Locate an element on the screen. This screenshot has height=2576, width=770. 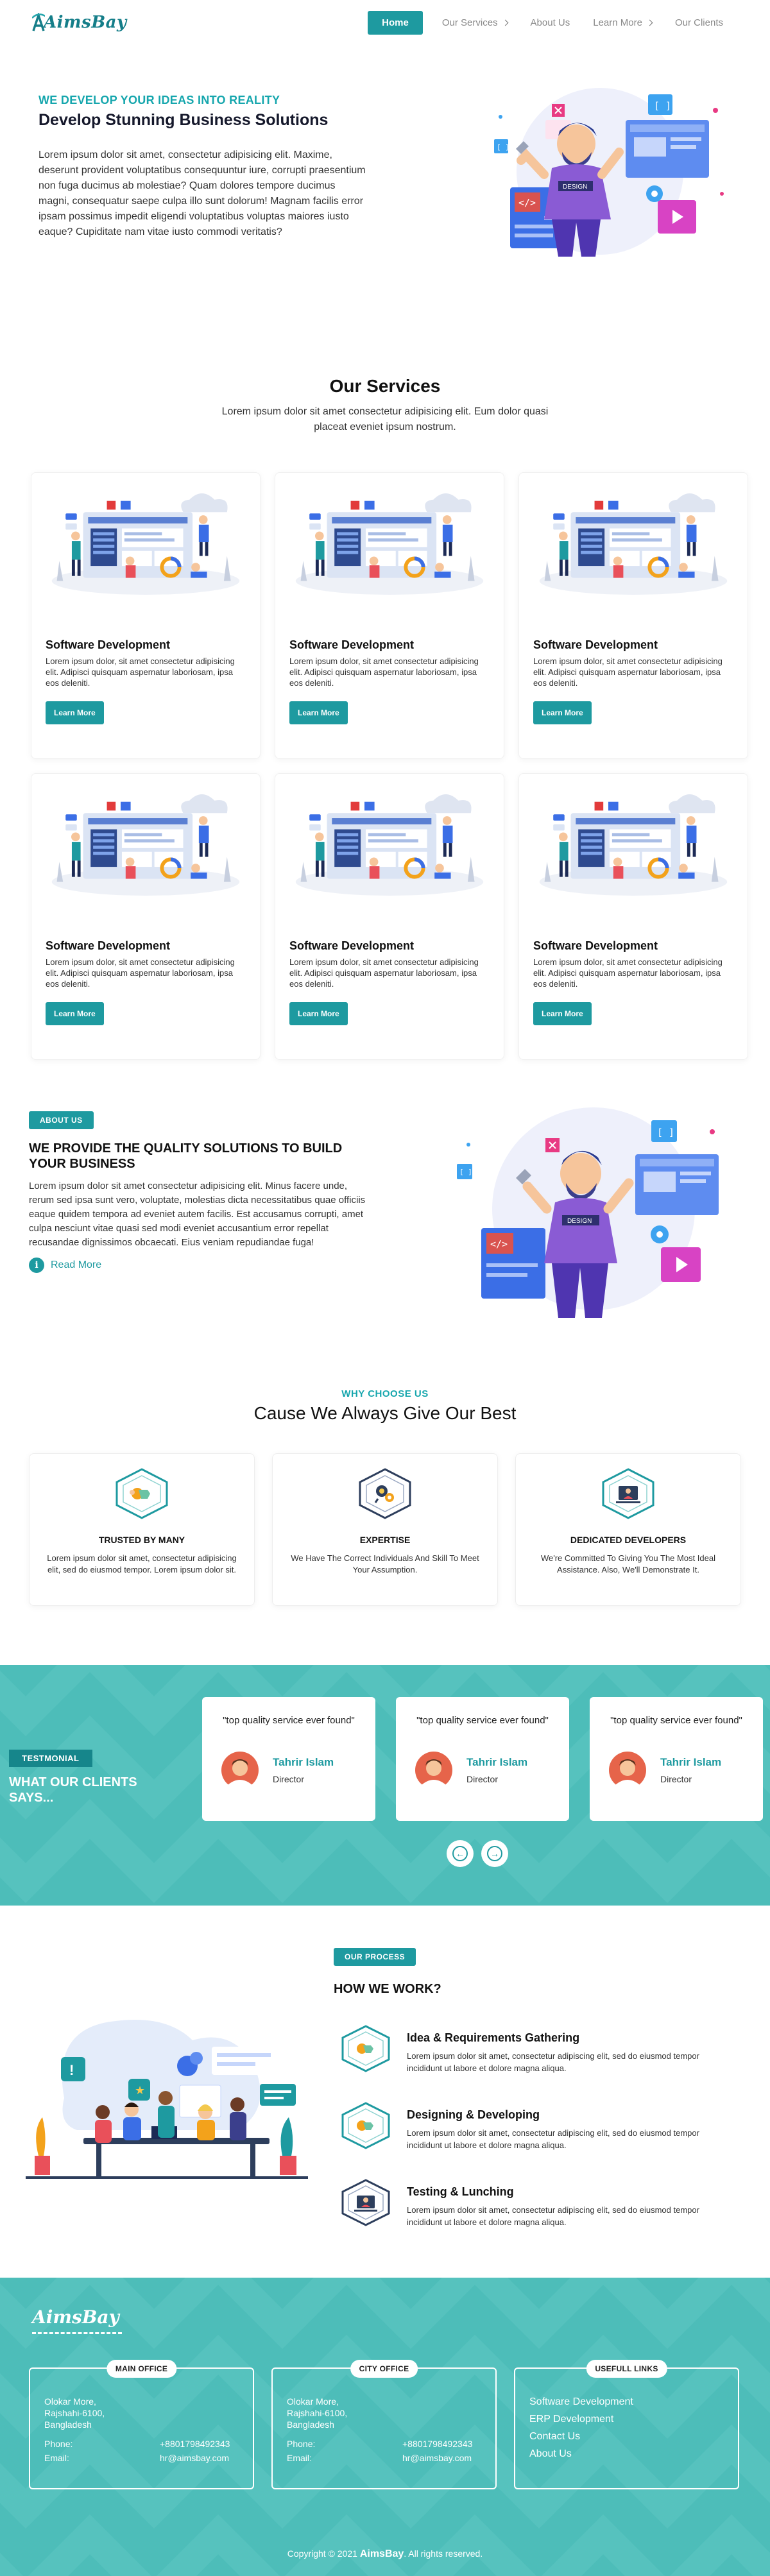
footer-link-erp-development: ERP Development is located at coordinates (627, 2419).